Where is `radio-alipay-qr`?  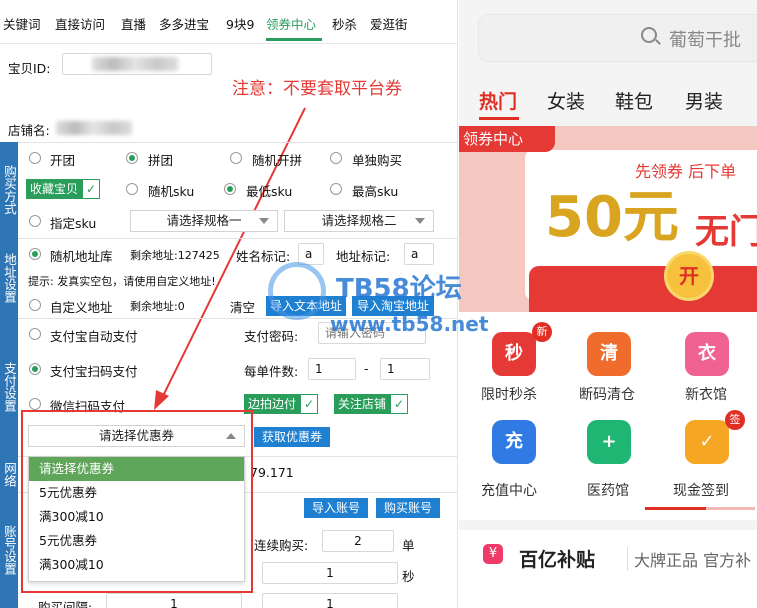 radio-alipay-qr is located at coordinates (35, 369).